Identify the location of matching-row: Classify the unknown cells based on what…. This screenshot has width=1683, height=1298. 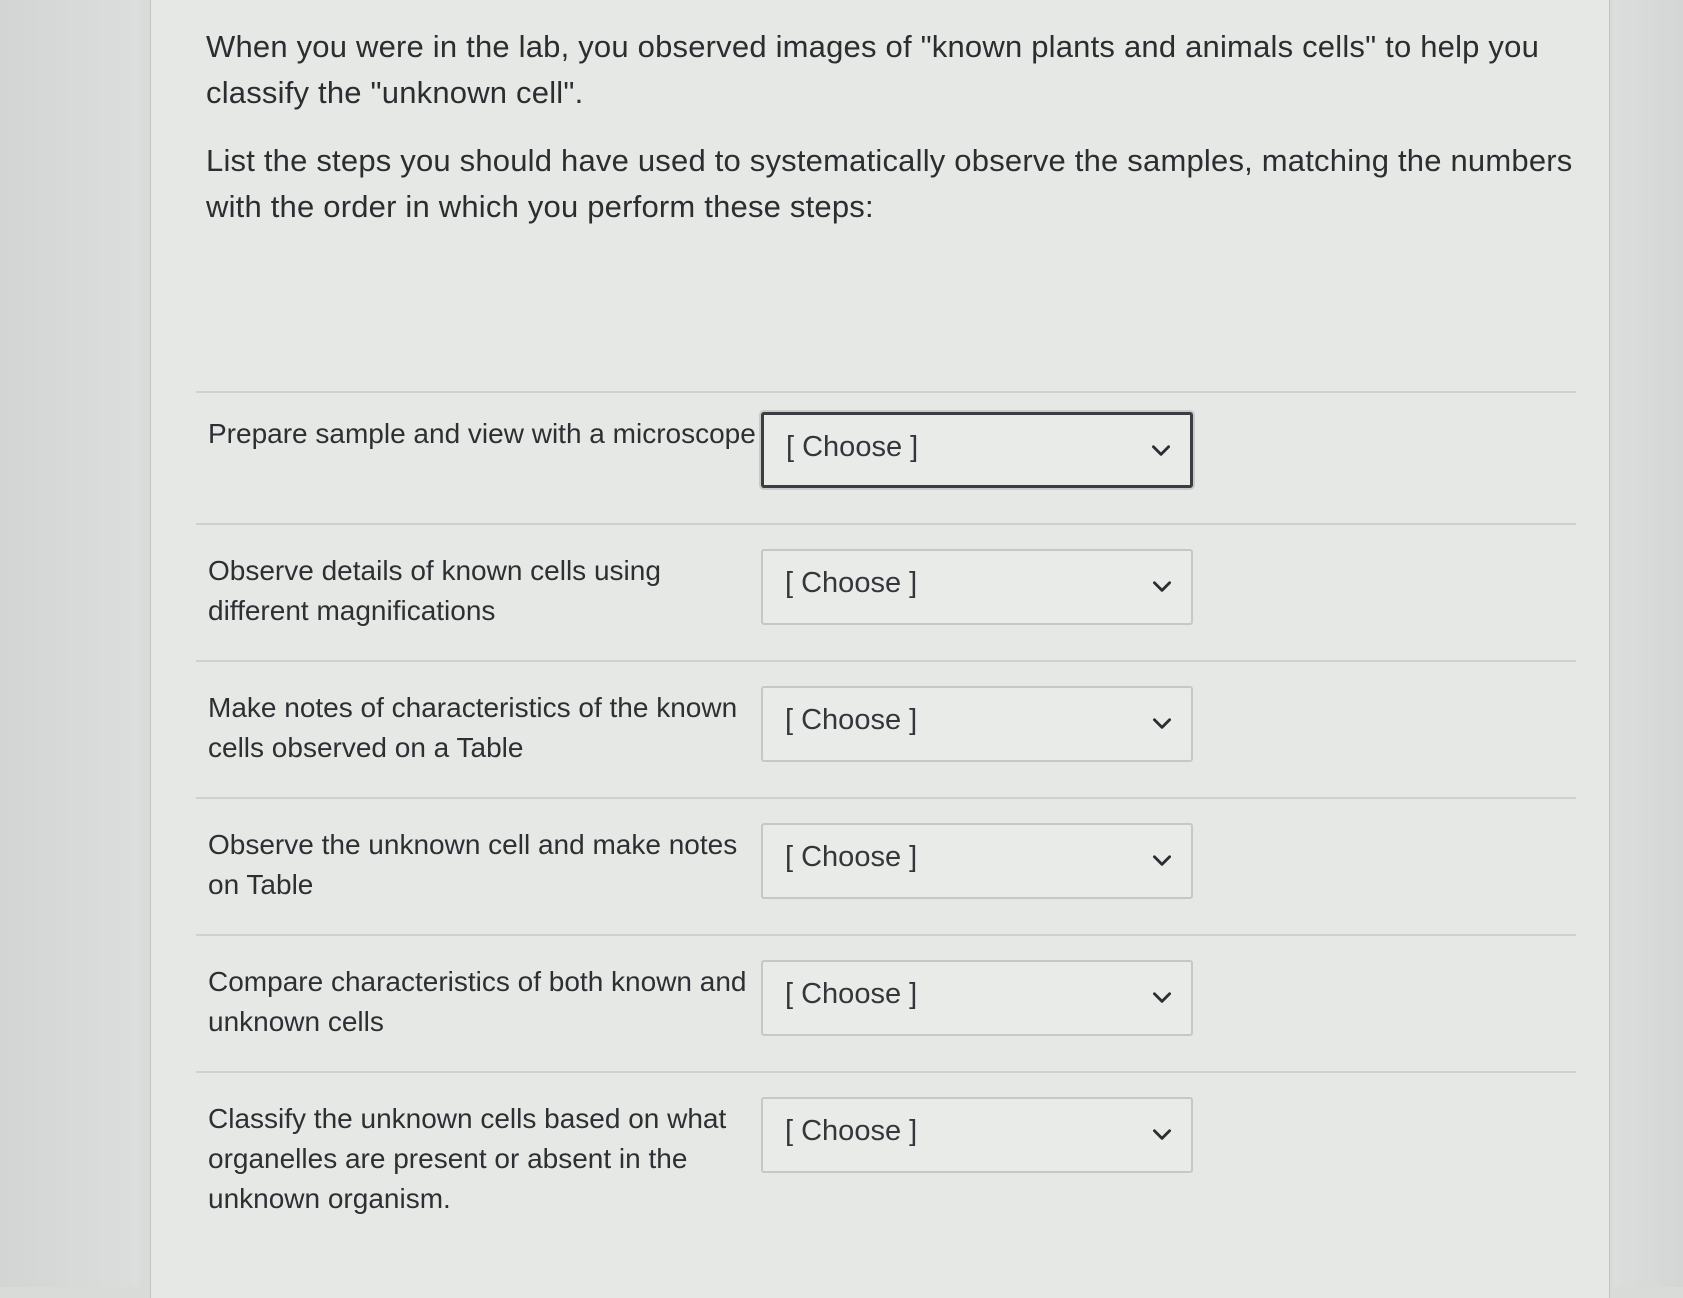
(886, 1158).